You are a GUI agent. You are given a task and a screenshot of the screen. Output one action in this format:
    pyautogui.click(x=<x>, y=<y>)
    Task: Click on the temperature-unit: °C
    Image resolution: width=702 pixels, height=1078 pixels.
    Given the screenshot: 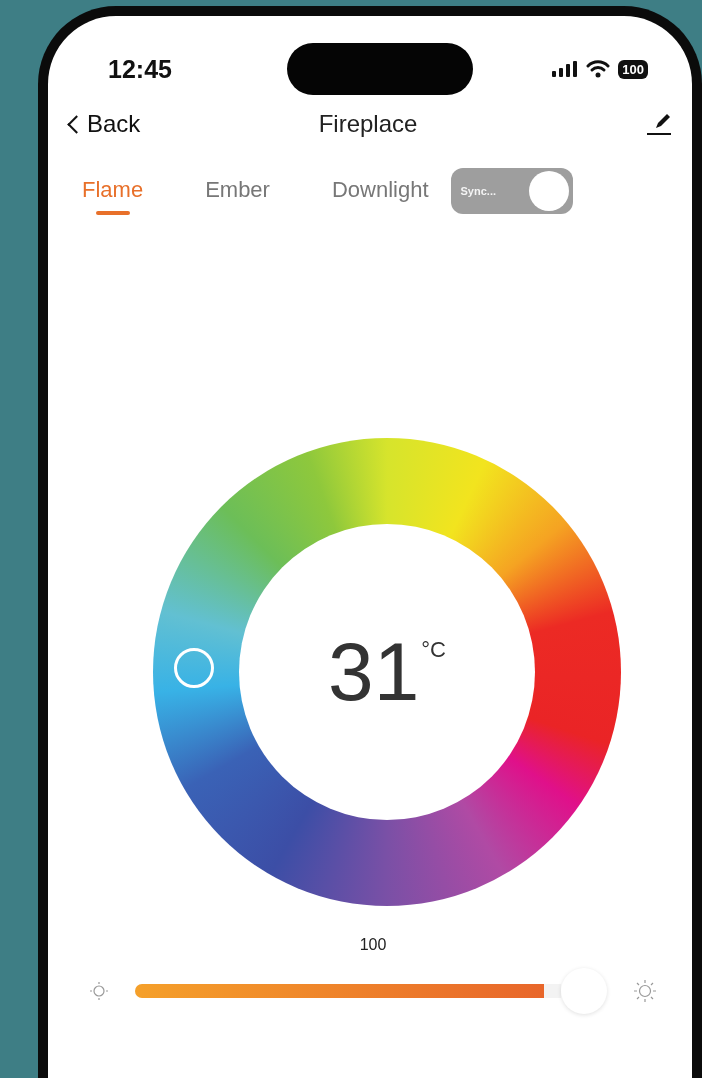 What is the action you would take?
    pyautogui.click(x=433, y=650)
    